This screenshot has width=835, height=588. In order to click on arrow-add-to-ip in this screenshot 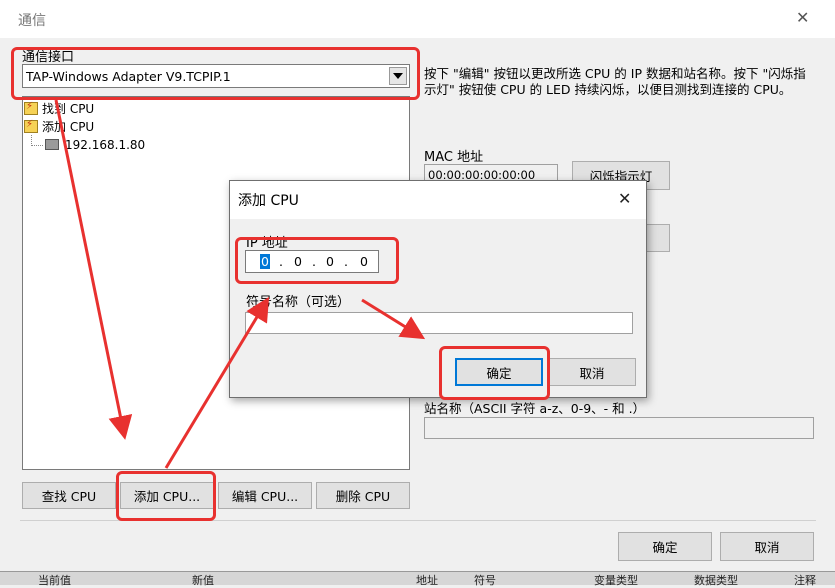, I will do `click(217, 382)`.